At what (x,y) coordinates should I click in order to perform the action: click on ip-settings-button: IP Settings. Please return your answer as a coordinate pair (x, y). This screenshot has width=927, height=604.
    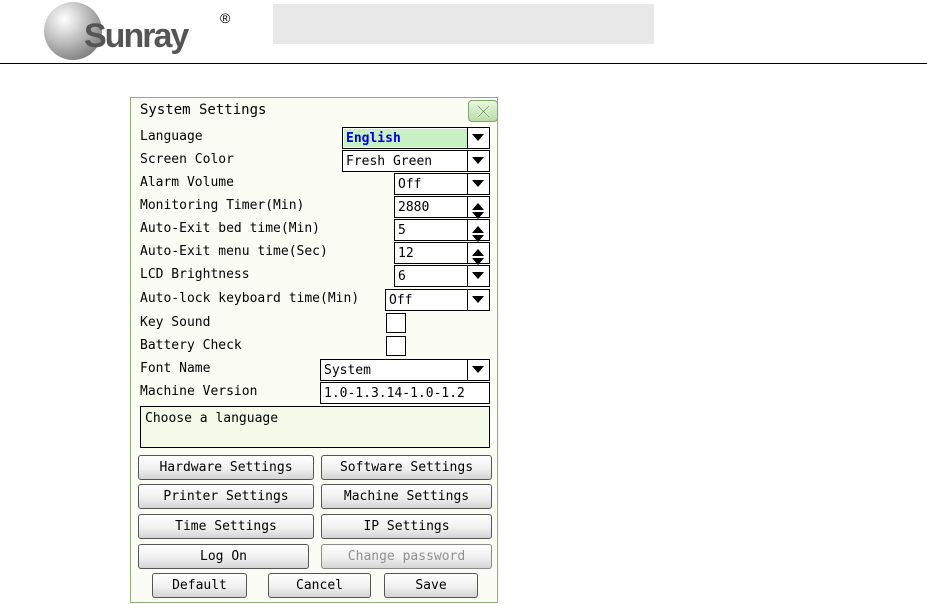
    Looking at the image, I should click on (406, 526).